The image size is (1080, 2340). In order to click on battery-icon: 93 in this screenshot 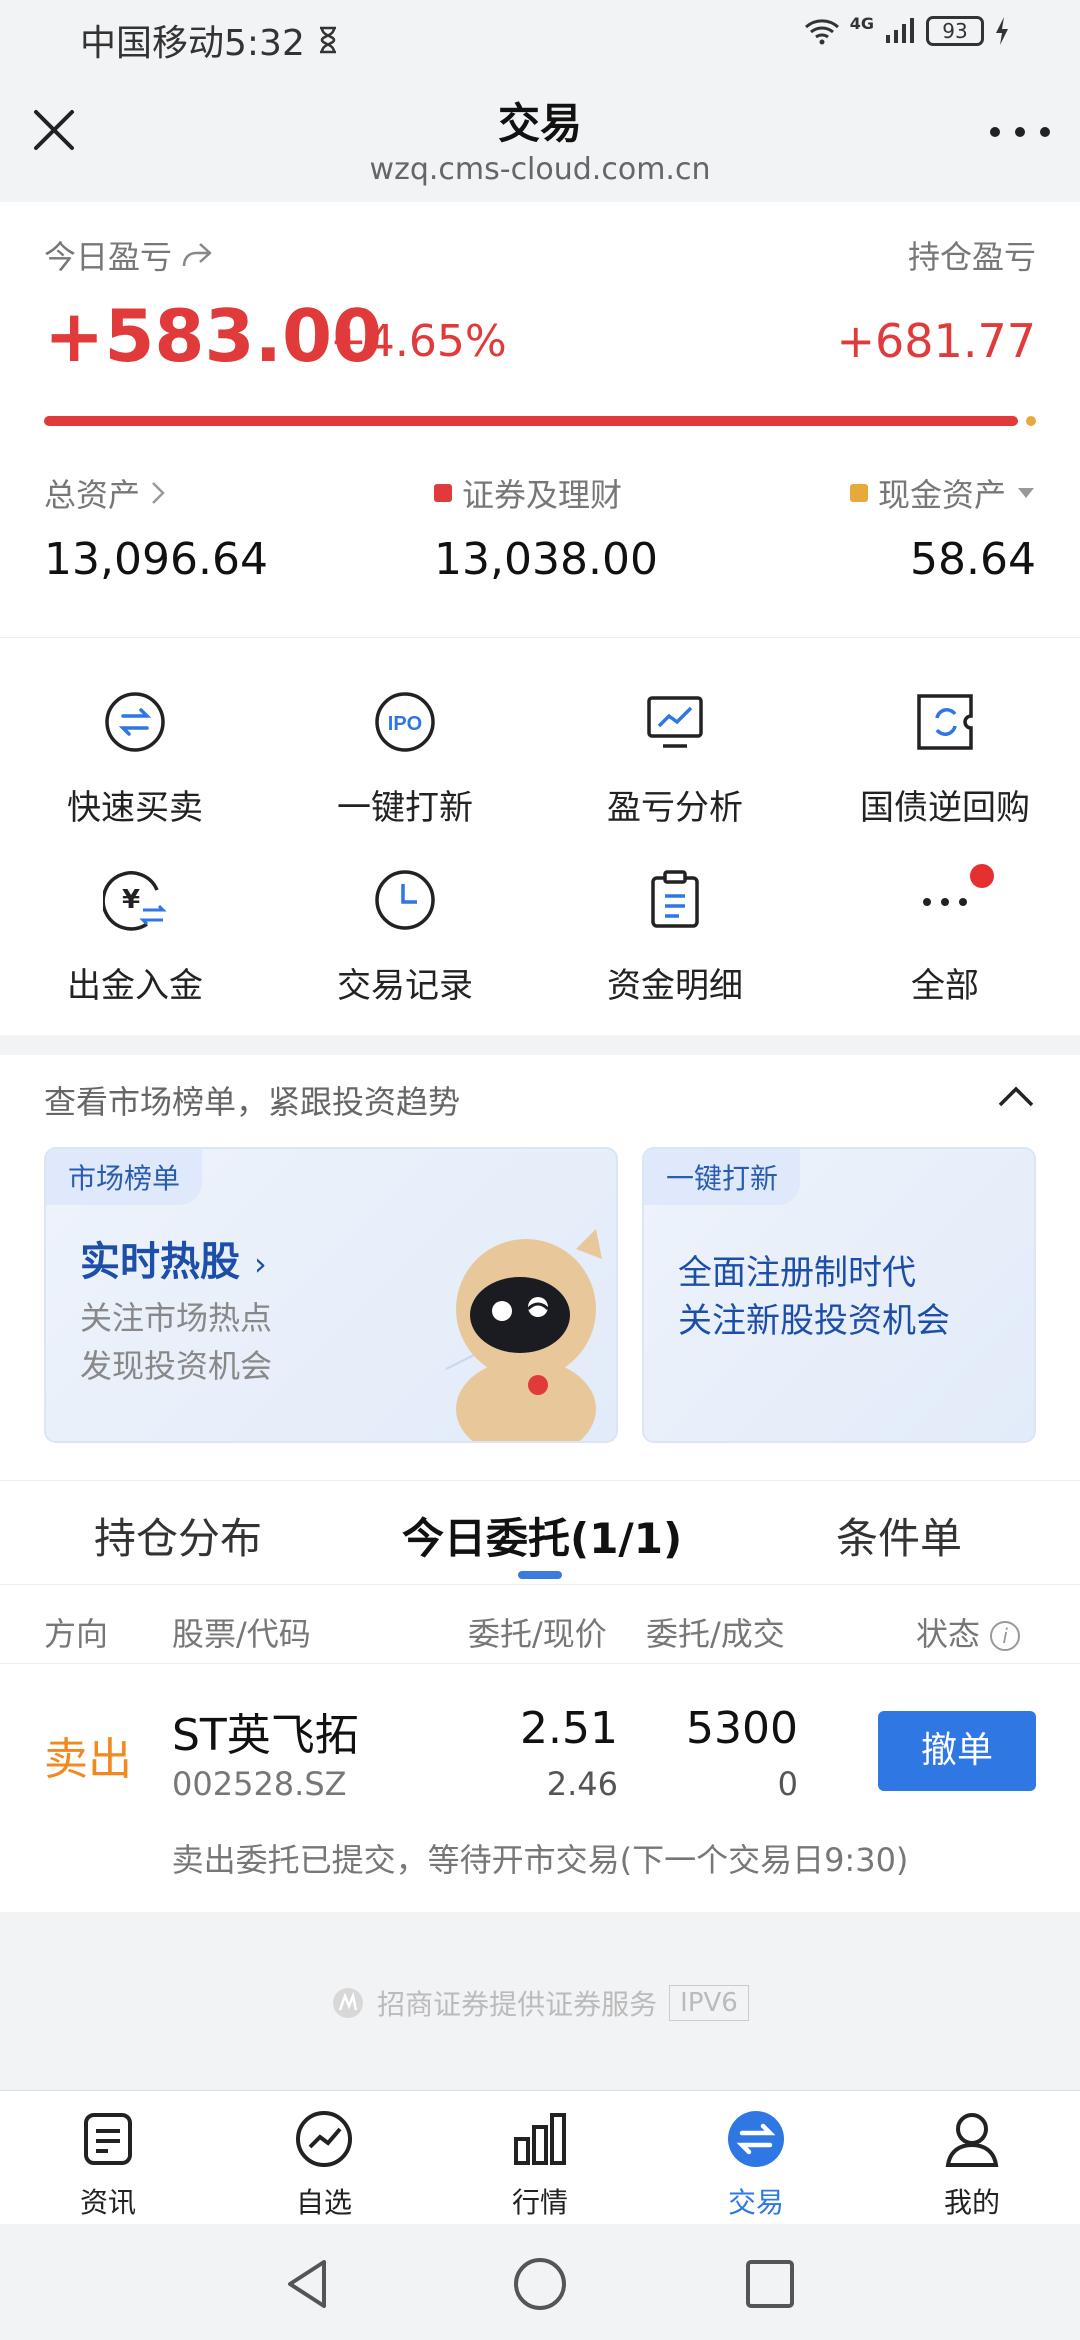, I will do `click(955, 31)`.